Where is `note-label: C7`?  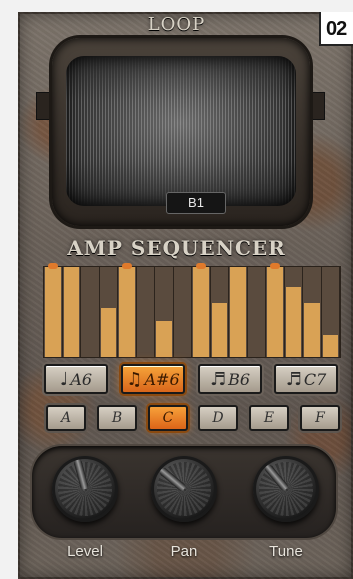
note-label: C7 is located at coordinates (315, 379).